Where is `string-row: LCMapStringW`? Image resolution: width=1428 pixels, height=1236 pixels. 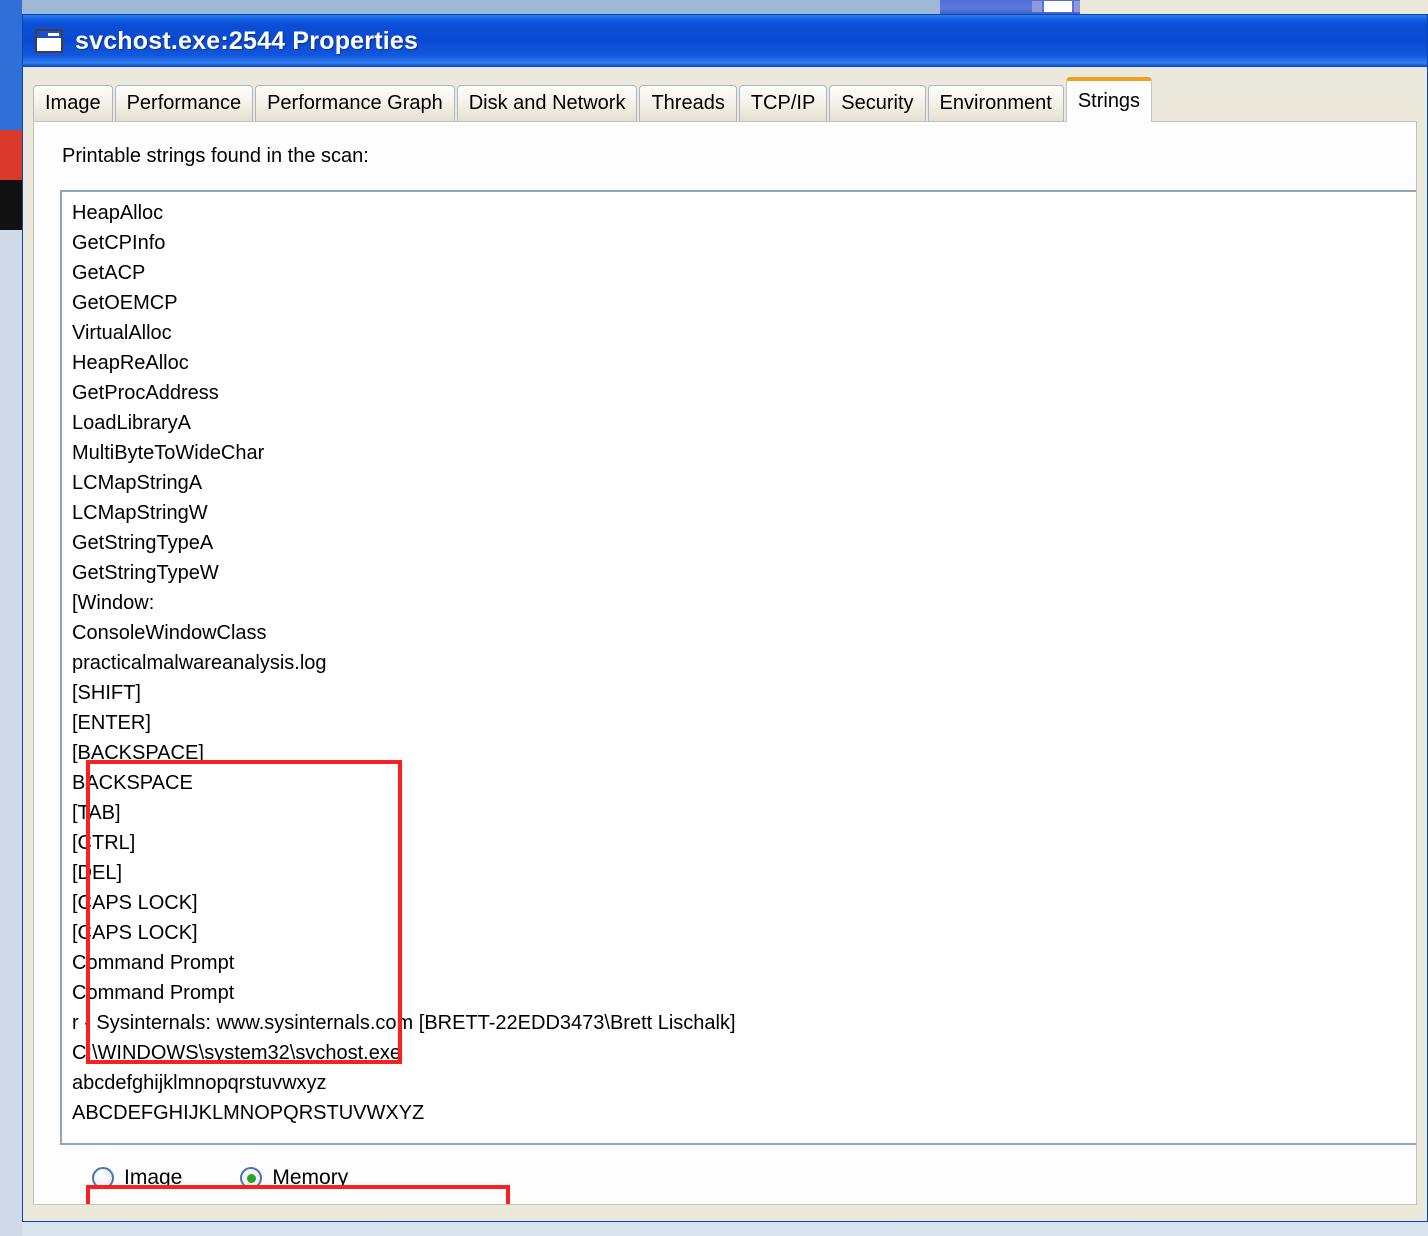 string-row: LCMapStringW is located at coordinates (744, 513).